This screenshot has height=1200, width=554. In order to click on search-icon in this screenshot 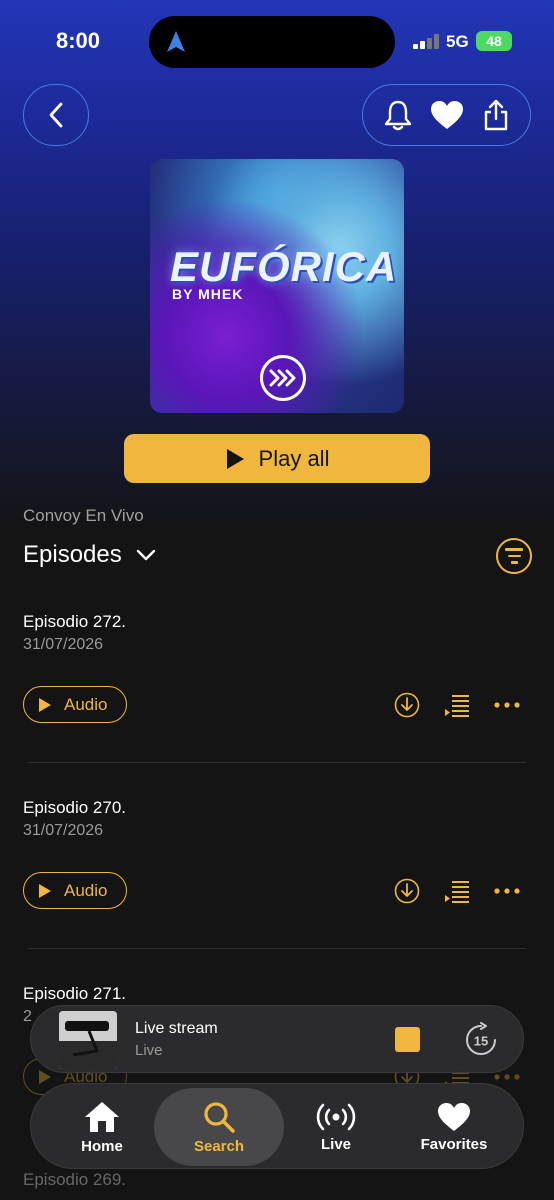, I will do `click(219, 1117)`.